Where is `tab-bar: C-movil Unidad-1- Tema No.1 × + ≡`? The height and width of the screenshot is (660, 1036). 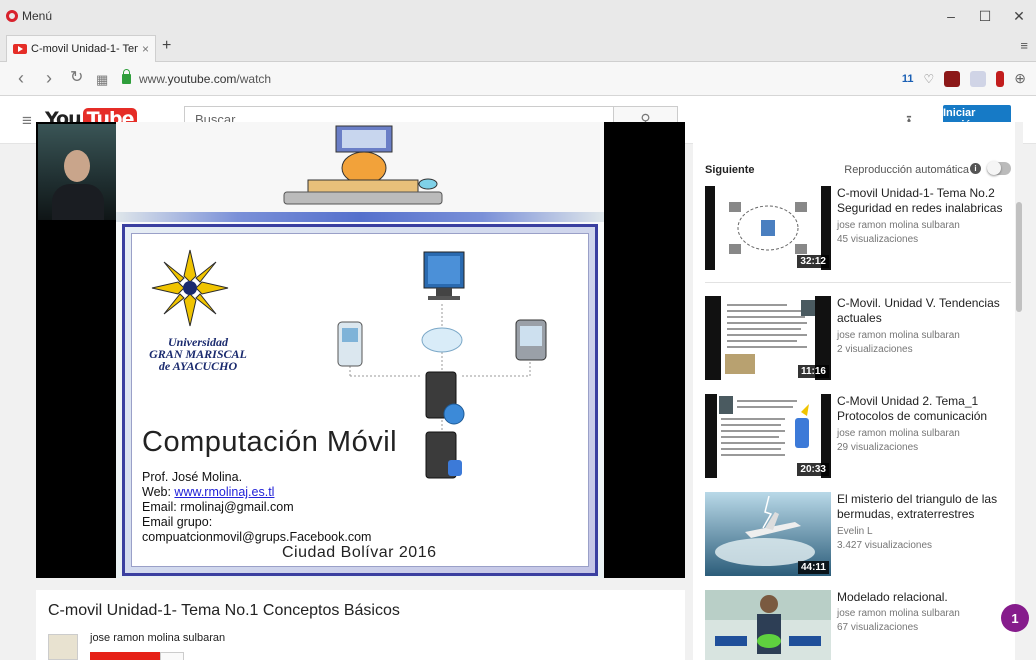
tab-bar: C-movil Unidad-1- Tema No.1 × + ≡ is located at coordinates (518, 47).